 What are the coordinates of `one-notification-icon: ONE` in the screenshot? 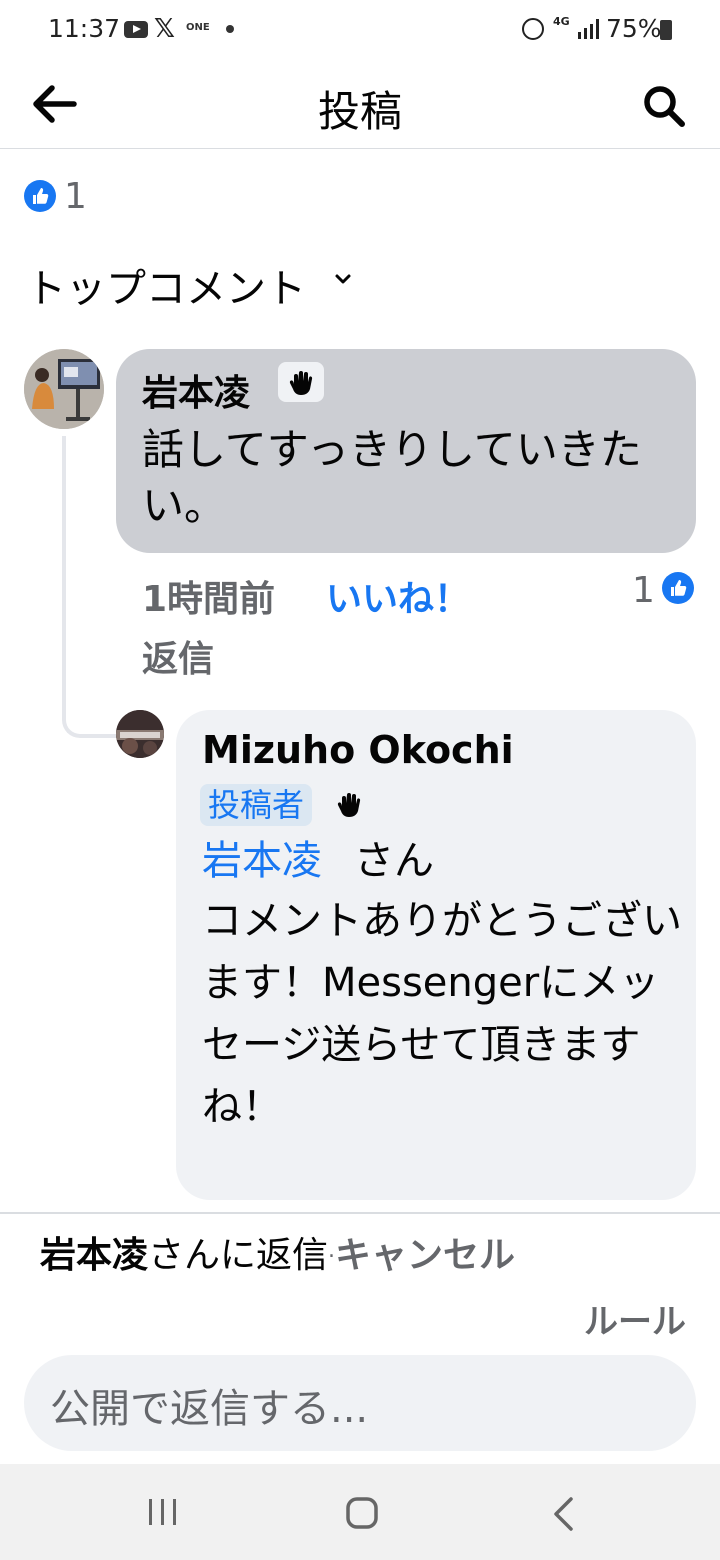 It's located at (198, 27).